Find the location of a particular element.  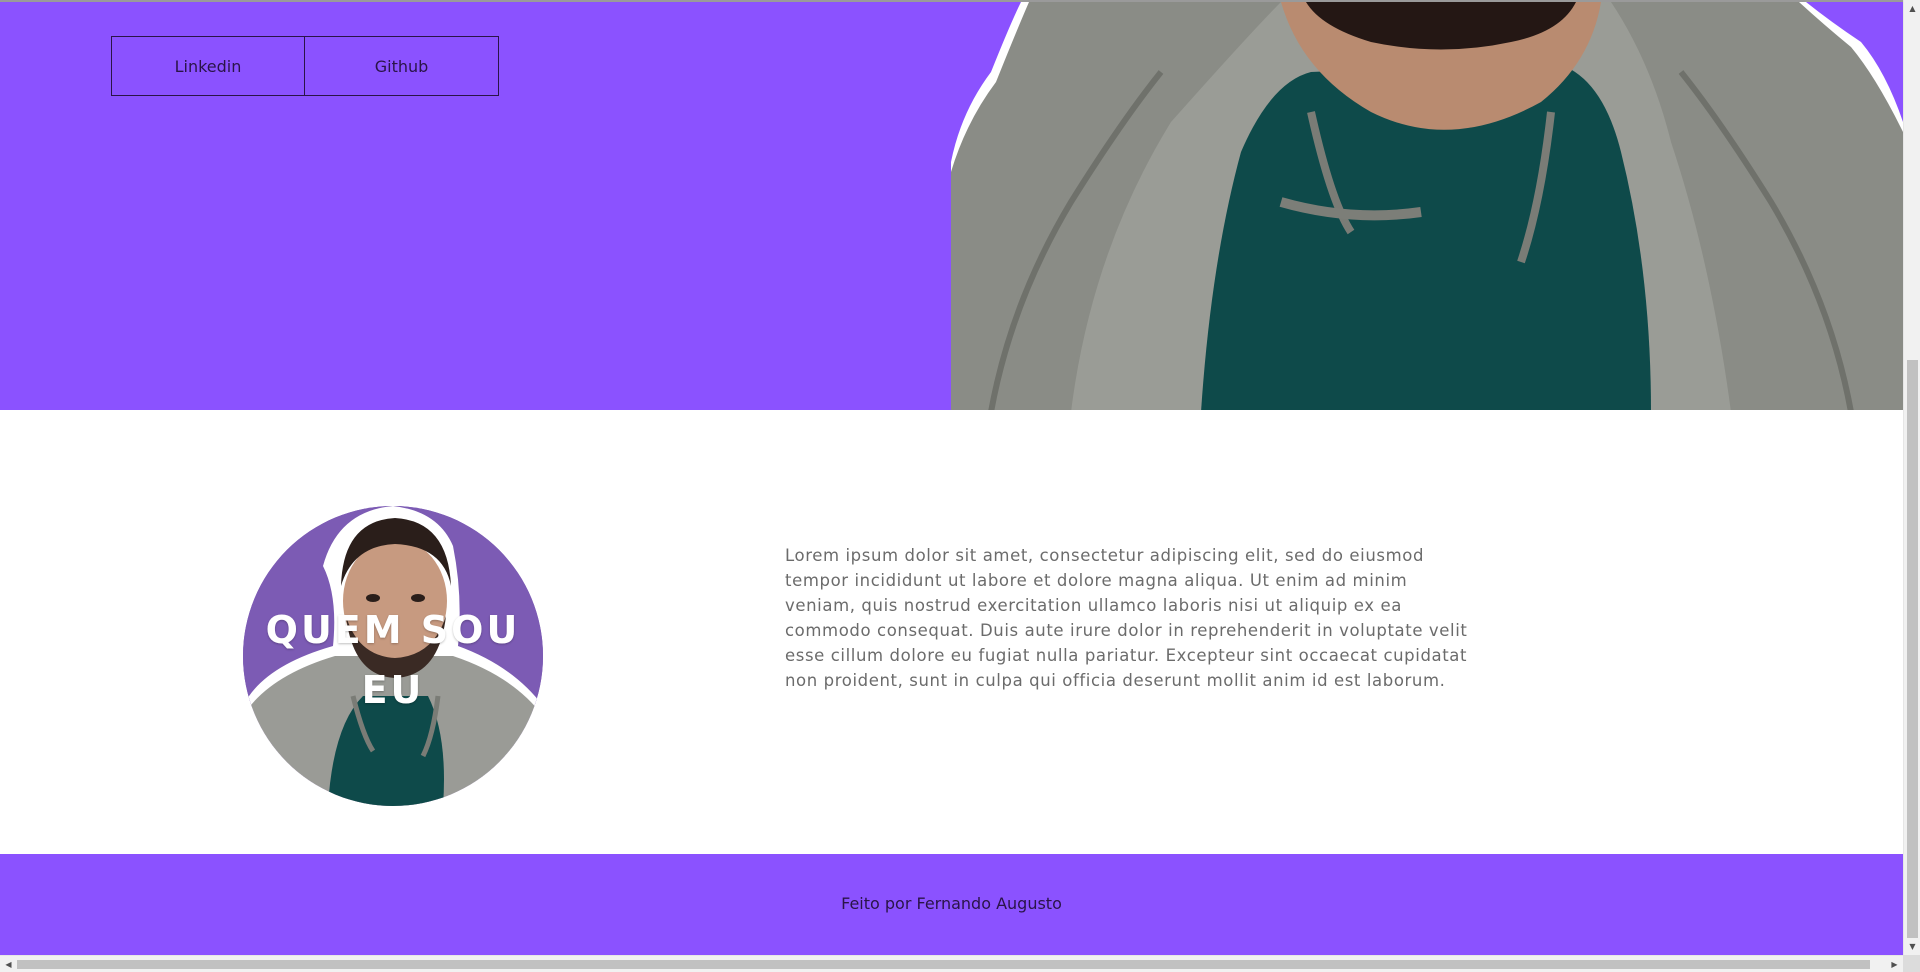

scroll-left-arrow-icon: ◀ is located at coordinates (8, 964).